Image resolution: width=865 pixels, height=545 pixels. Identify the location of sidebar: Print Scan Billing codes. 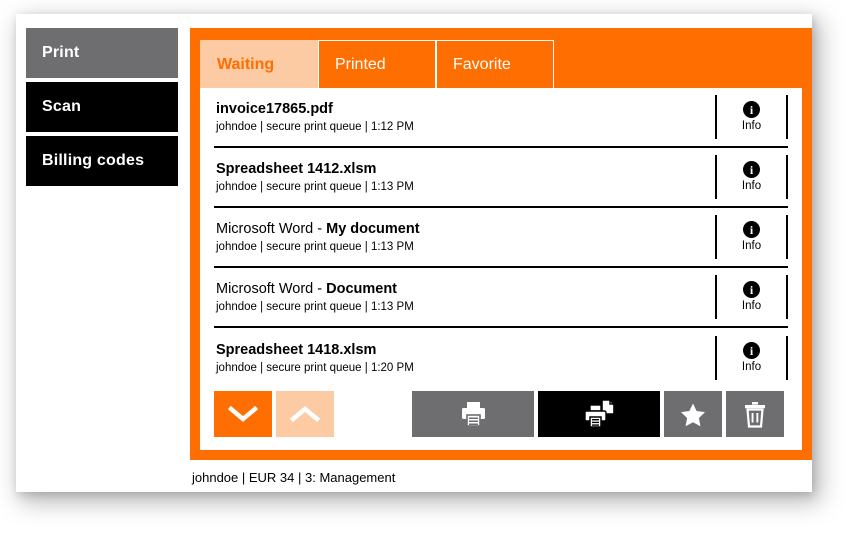
(102, 228).